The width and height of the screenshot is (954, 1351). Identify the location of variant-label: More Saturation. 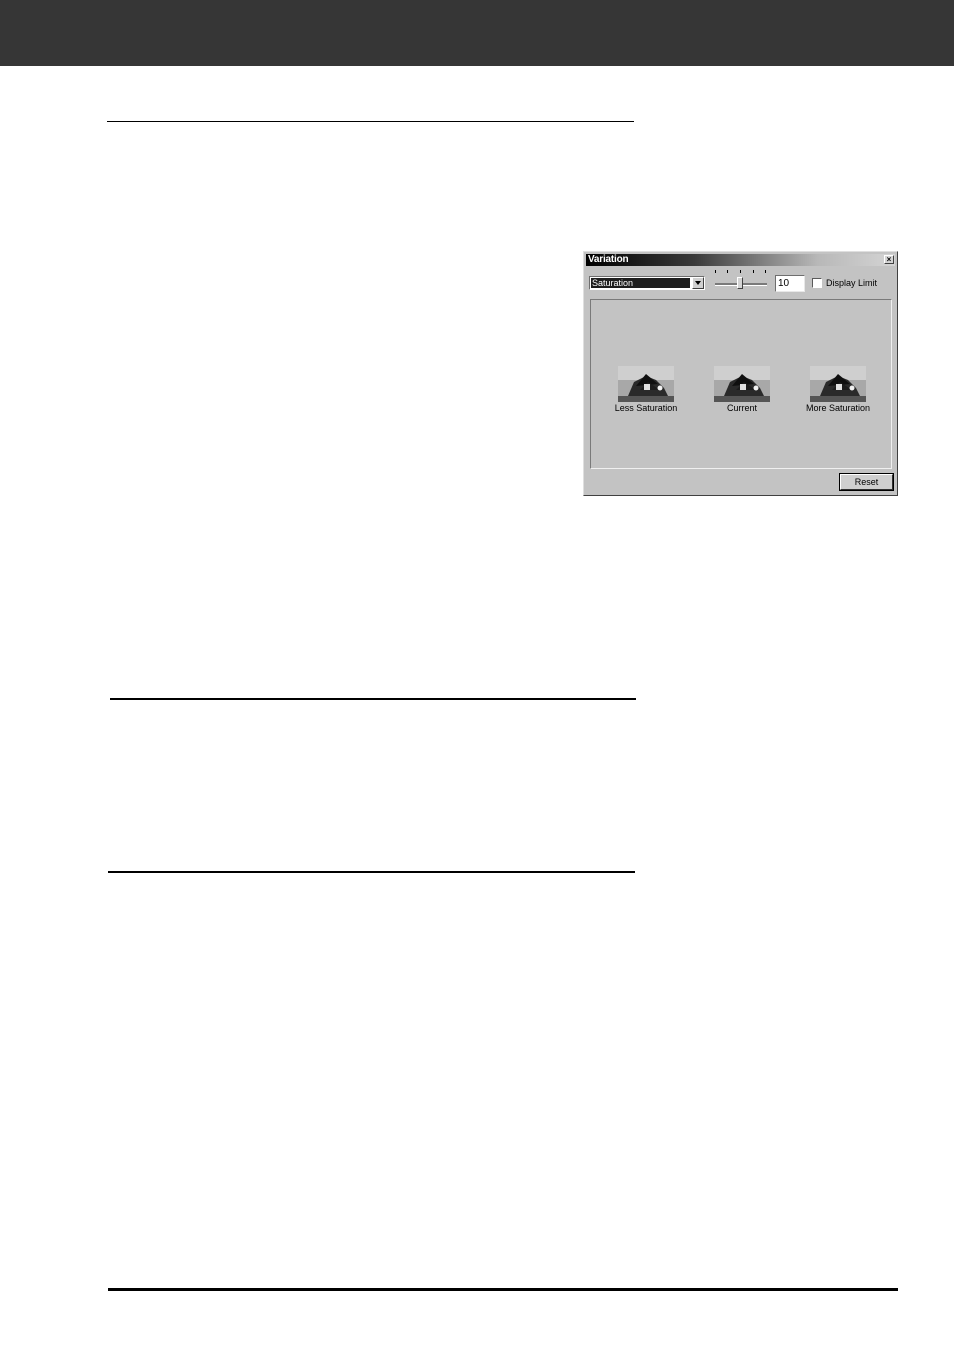
(838, 408).